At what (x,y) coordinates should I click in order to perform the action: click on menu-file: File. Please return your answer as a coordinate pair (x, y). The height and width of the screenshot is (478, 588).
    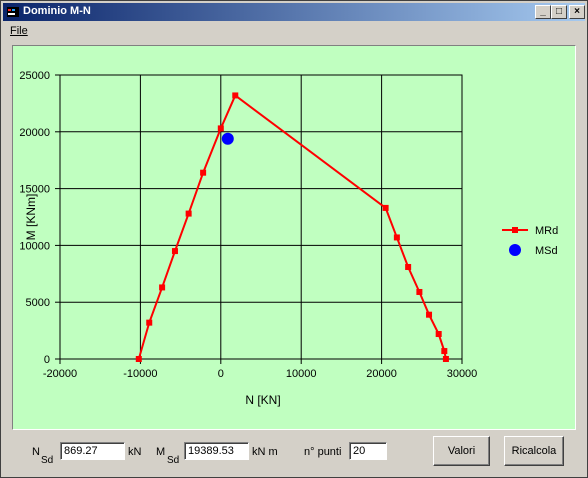
    Looking at the image, I should click on (19, 31).